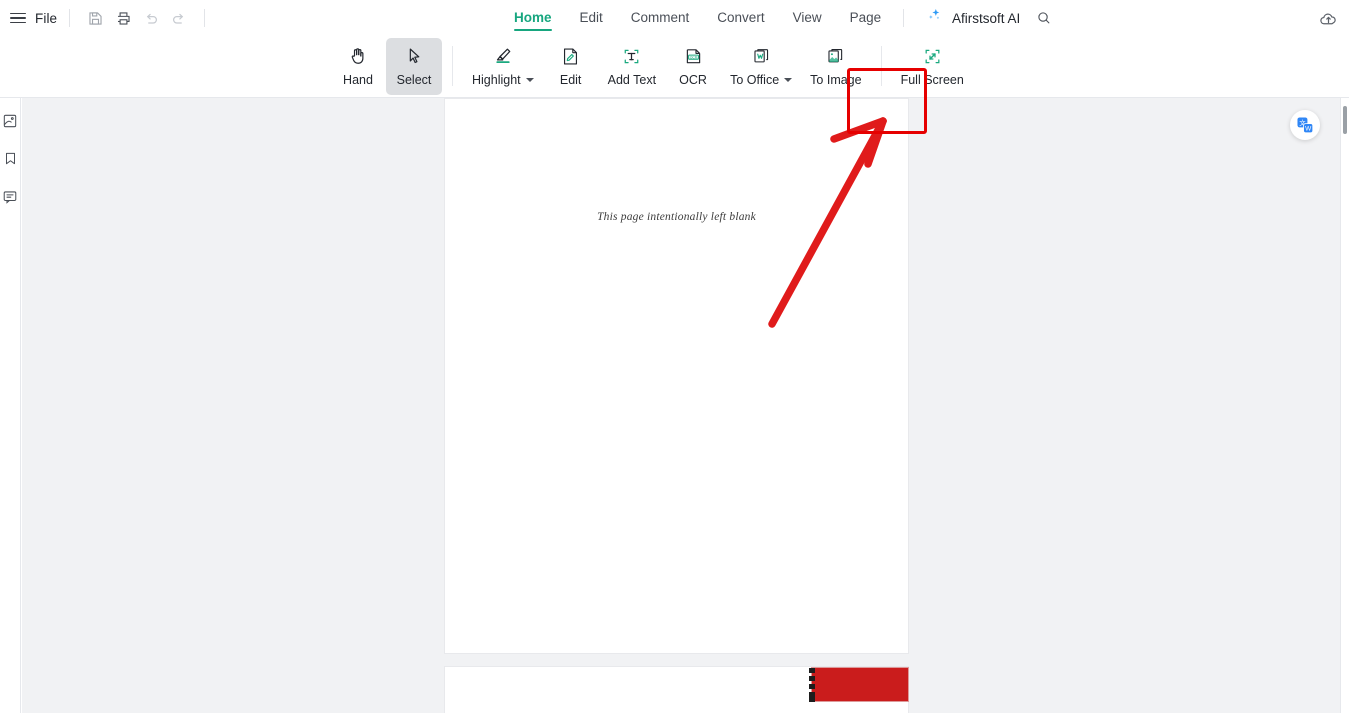 The image size is (1349, 713). What do you see at coordinates (503, 56) in the screenshot?
I see `highlighter-icon` at bounding box center [503, 56].